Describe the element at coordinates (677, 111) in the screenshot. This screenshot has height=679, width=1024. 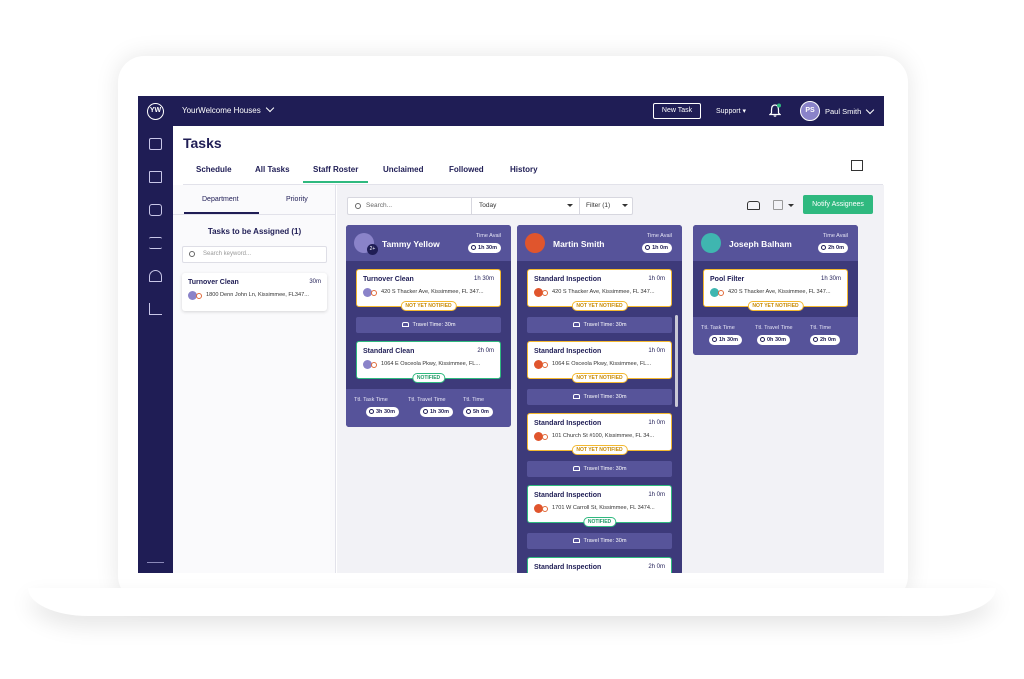
I see `new-task-button: New Task` at that location.